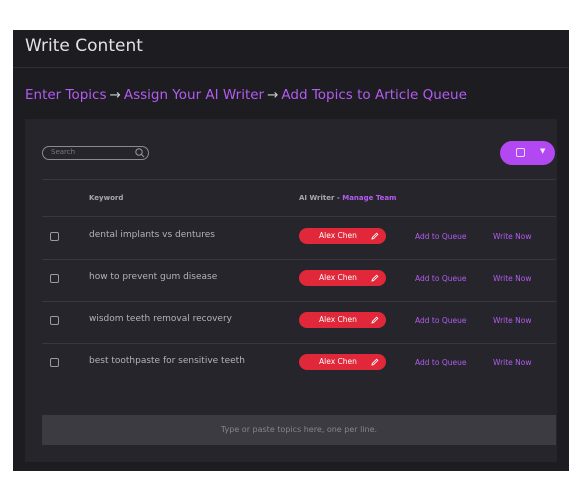 The image size is (581, 485). I want to click on topics-textarea: Type or paste topics here, one per line., so click(299, 430).